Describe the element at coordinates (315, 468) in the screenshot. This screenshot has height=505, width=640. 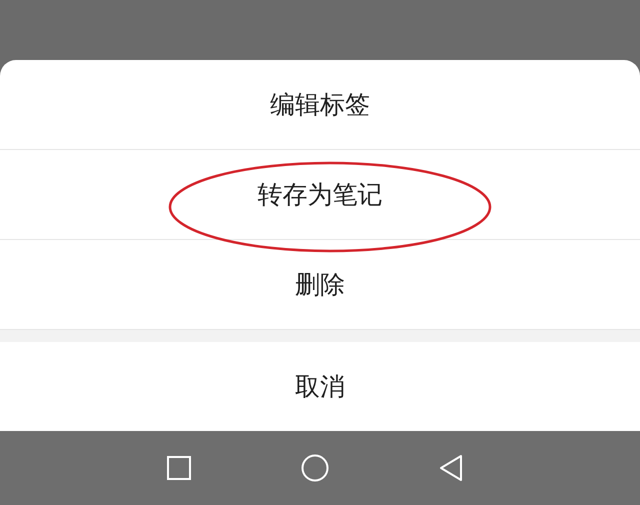
I see `circle-icon` at that location.